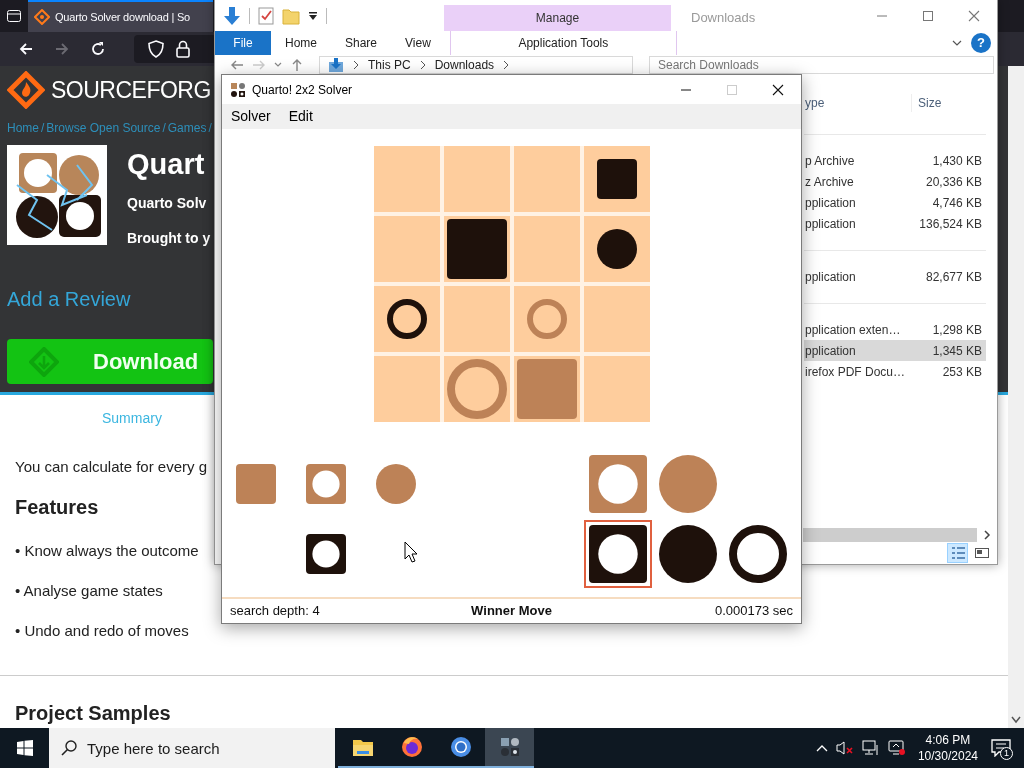  What do you see at coordinates (169, 238) in the screenshot?
I see `project-byline: Brought to y` at bounding box center [169, 238].